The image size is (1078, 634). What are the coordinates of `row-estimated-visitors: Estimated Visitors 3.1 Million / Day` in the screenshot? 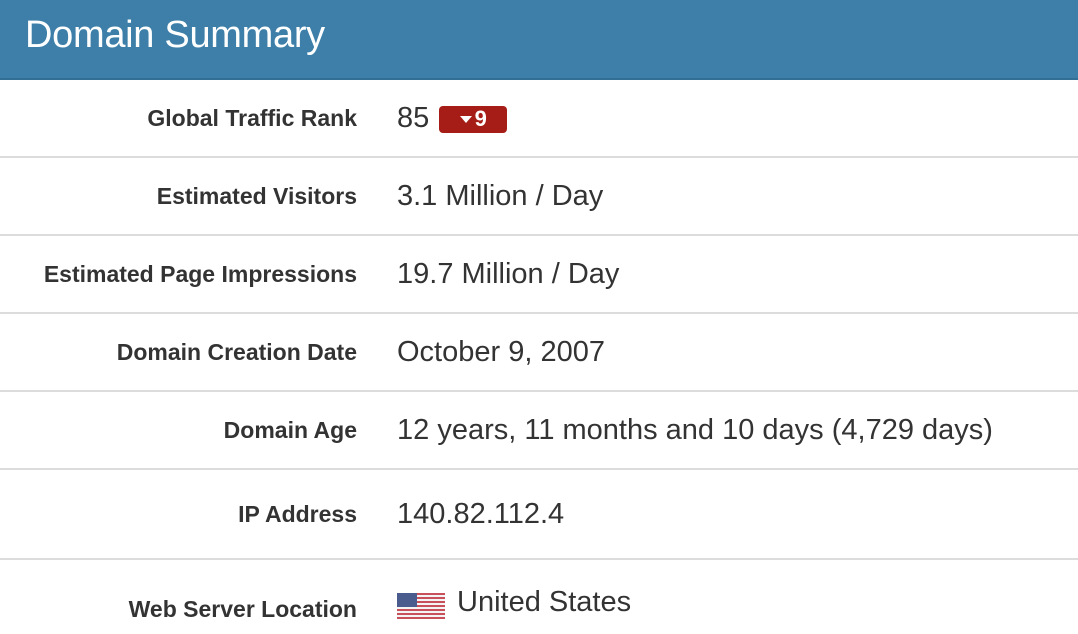 It's located at (539, 197).